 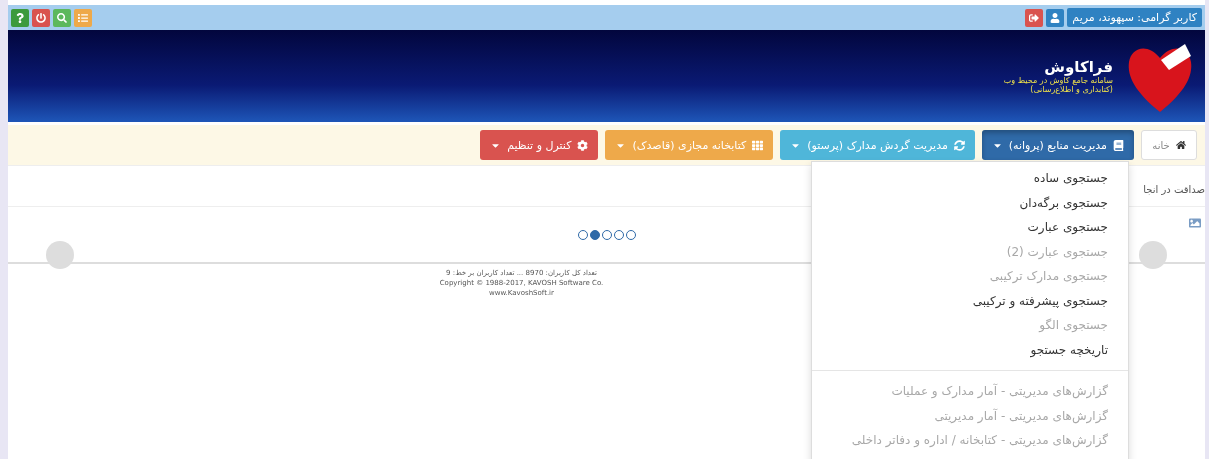 I want to click on menu-item: جستجوی ساده, so click(x=970, y=178).